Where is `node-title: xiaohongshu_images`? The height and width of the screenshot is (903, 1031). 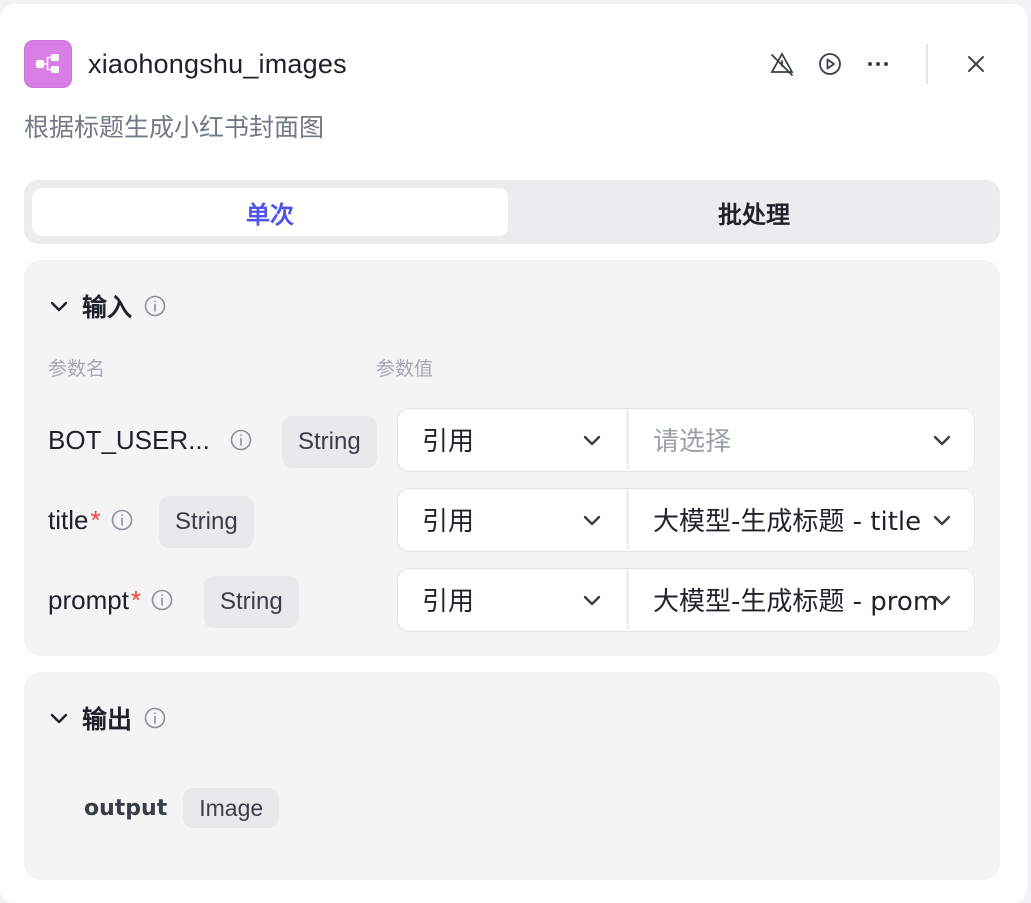
node-title: xiaohongshu_images is located at coordinates (217, 64).